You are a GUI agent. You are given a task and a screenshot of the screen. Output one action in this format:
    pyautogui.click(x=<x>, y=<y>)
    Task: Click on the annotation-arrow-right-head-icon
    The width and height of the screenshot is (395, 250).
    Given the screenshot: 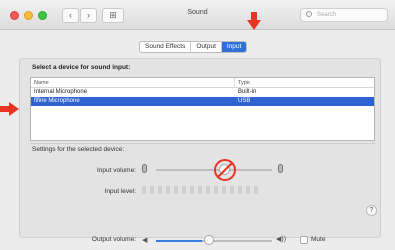 What is the action you would take?
    pyautogui.click(x=14, y=109)
    